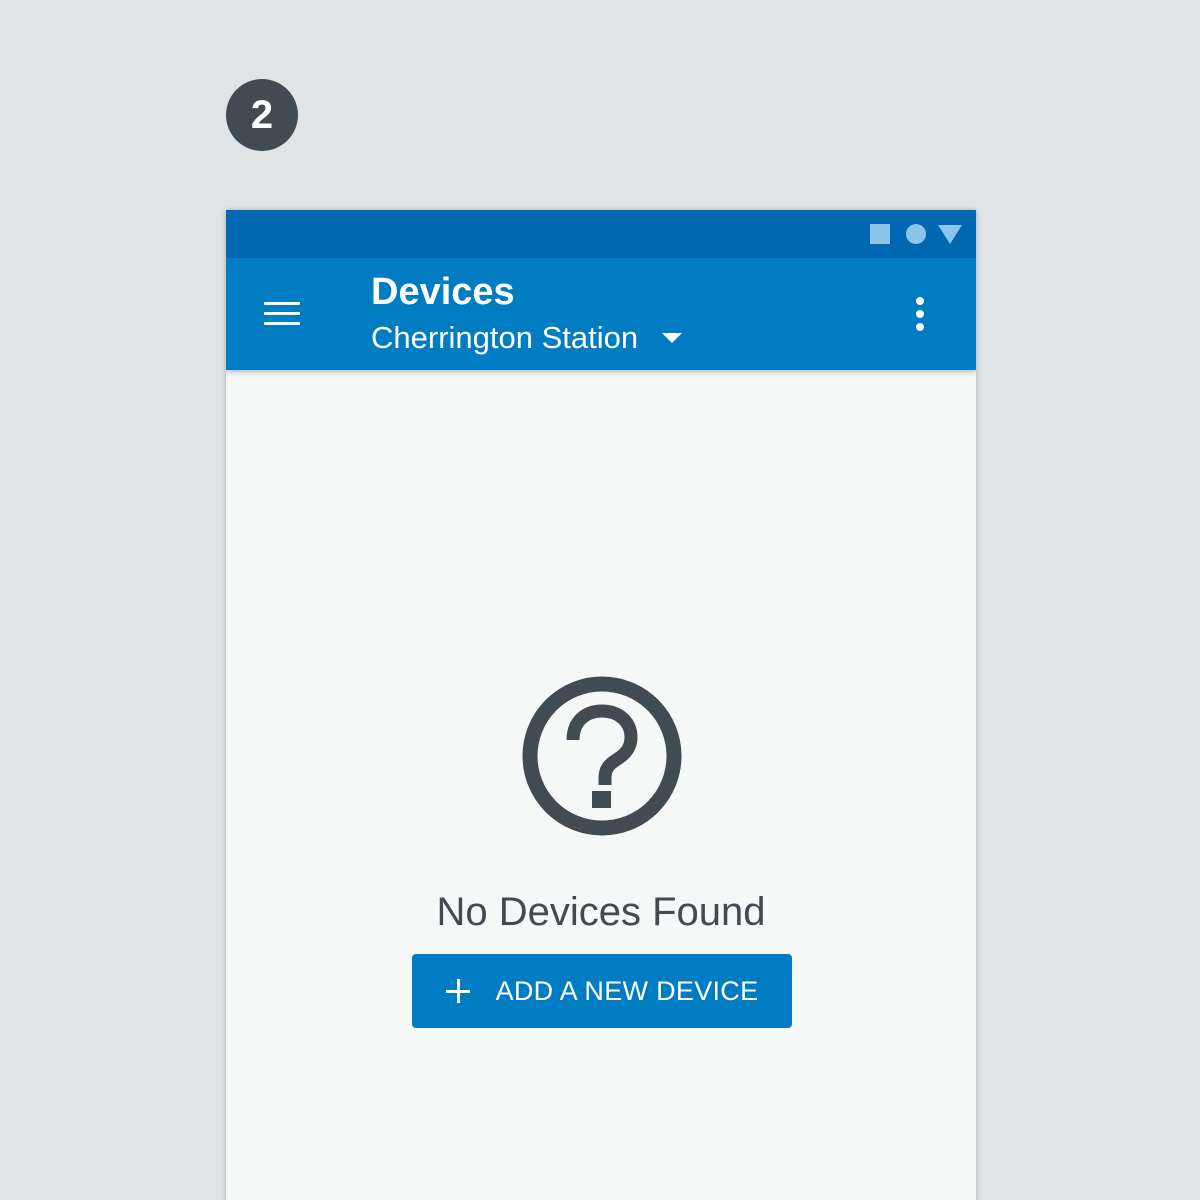  Describe the element at coordinates (457, 991) in the screenshot. I see `plus-icon` at that location.